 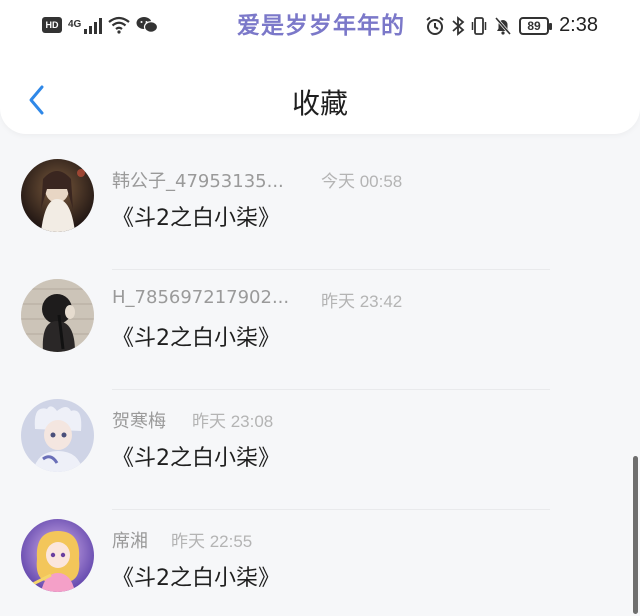 I want to click on network-type: 4G, so click(x=75, y=24).